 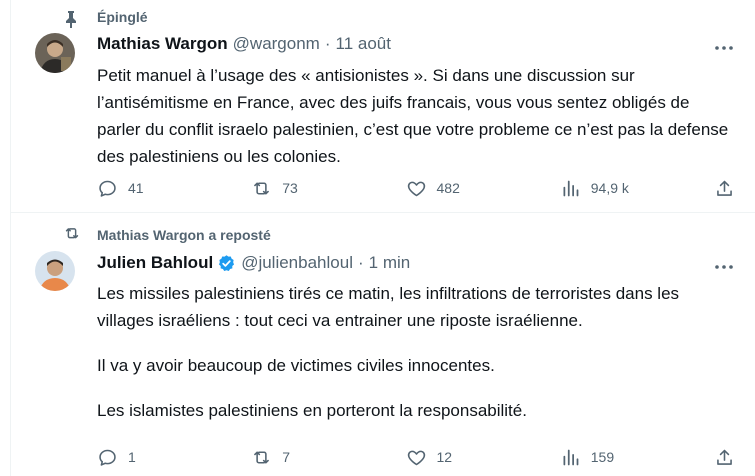 What do you see at coordinates (184, 235) in the screenshot?
I see `repost-label: Mathias Wargon a reposté` at bounding box center [184, 235].